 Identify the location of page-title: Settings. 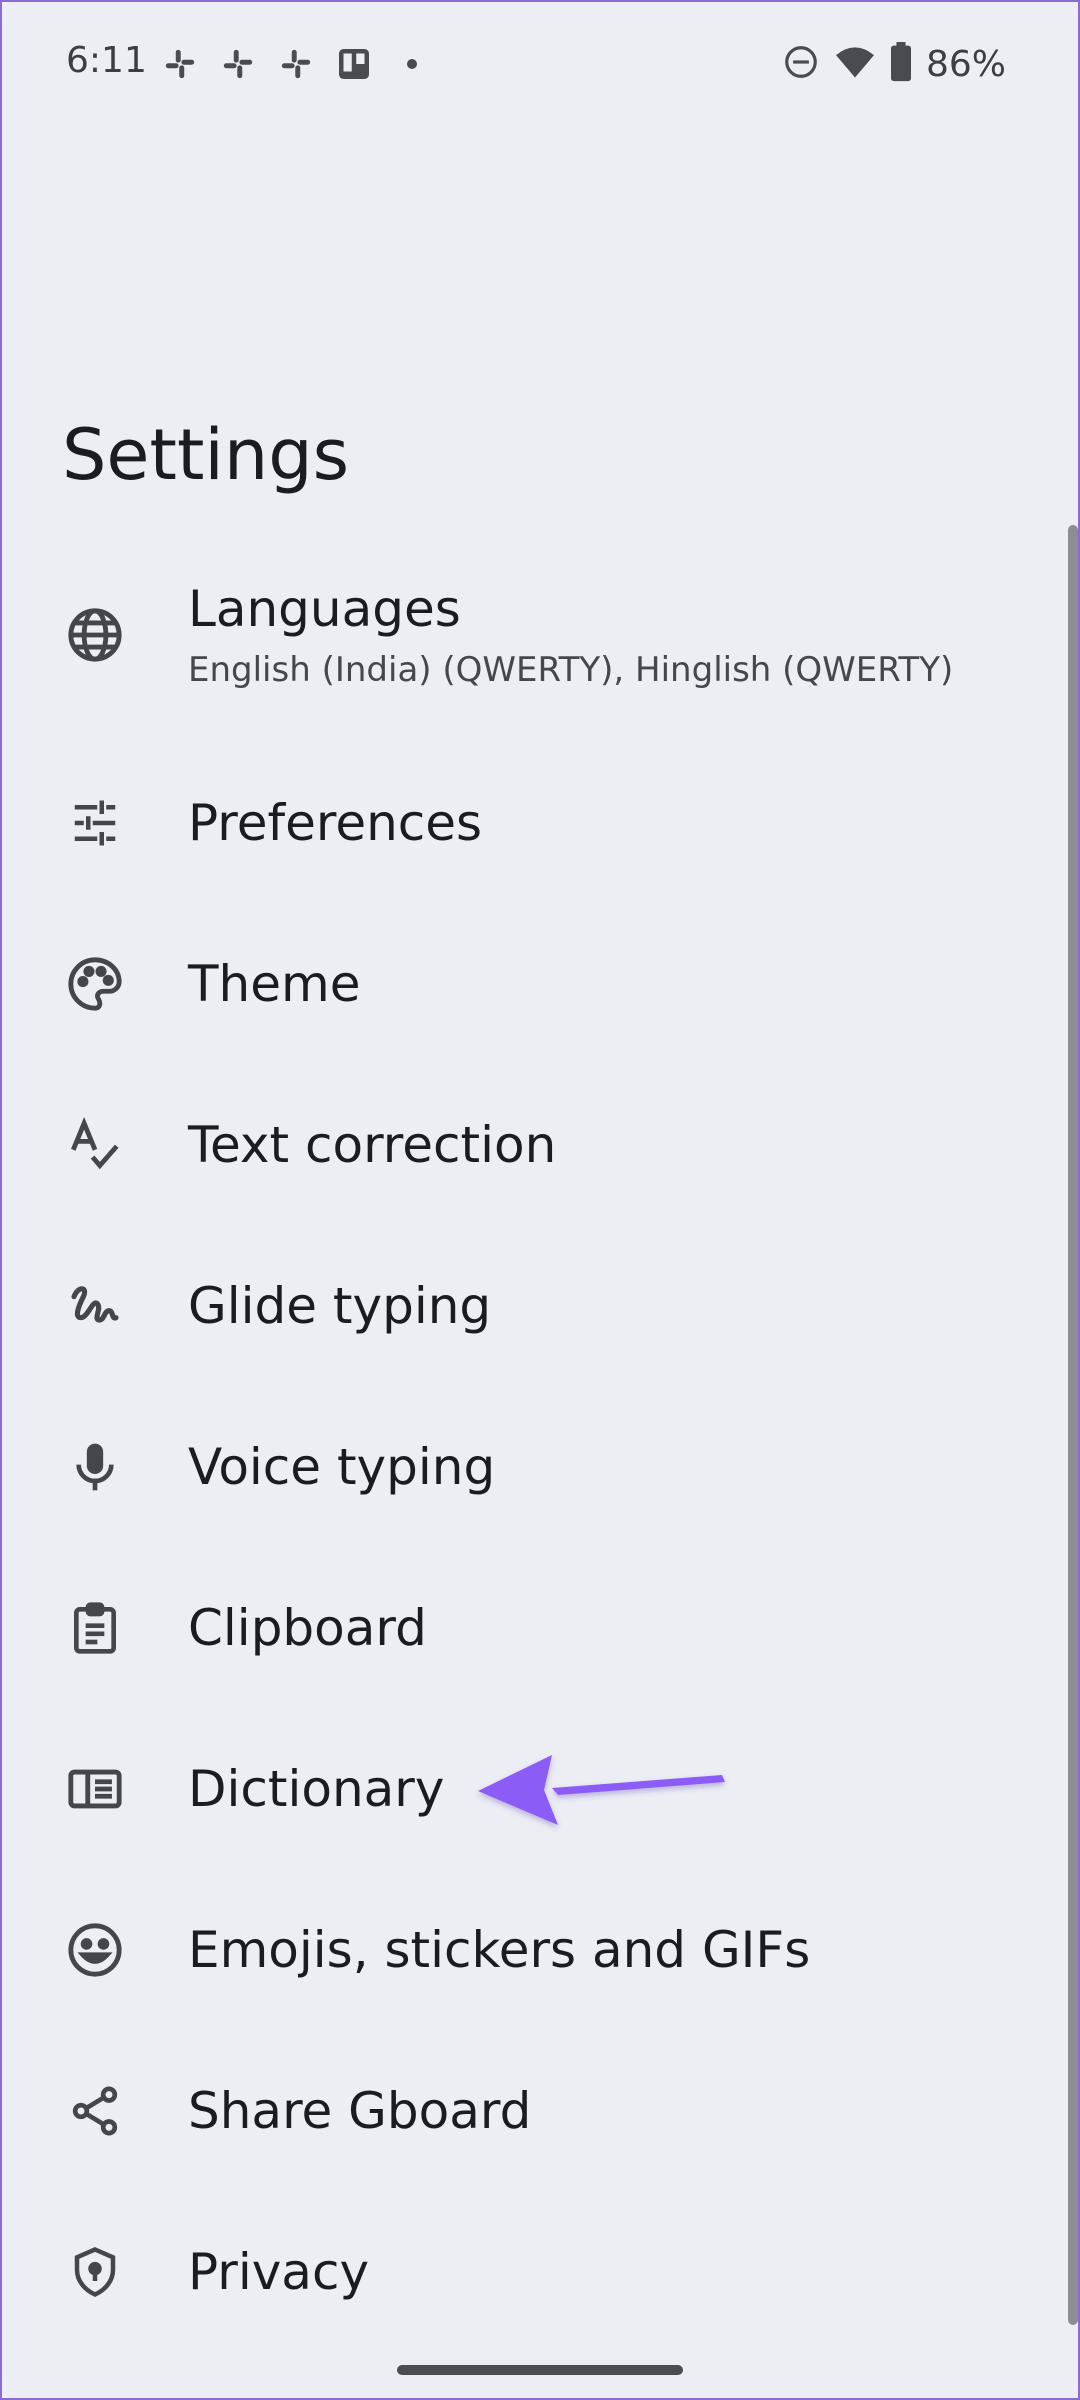
(206, 455).